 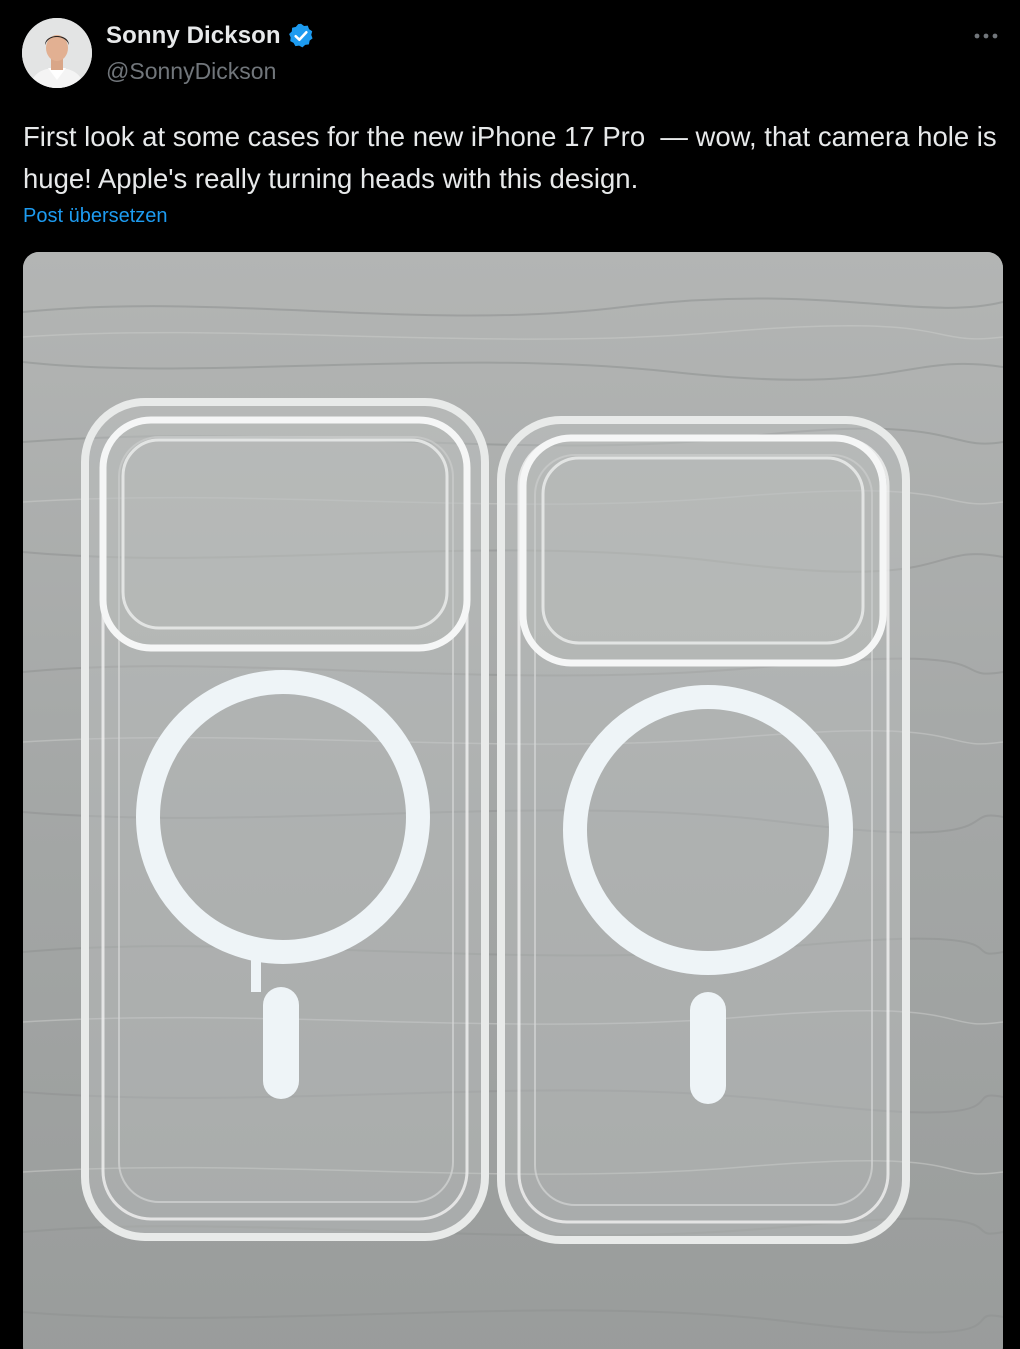 What do you see at coordinates (301, 36) in the screenshot?
I see `verified-badge-icon` at bounding box center [301, 36].